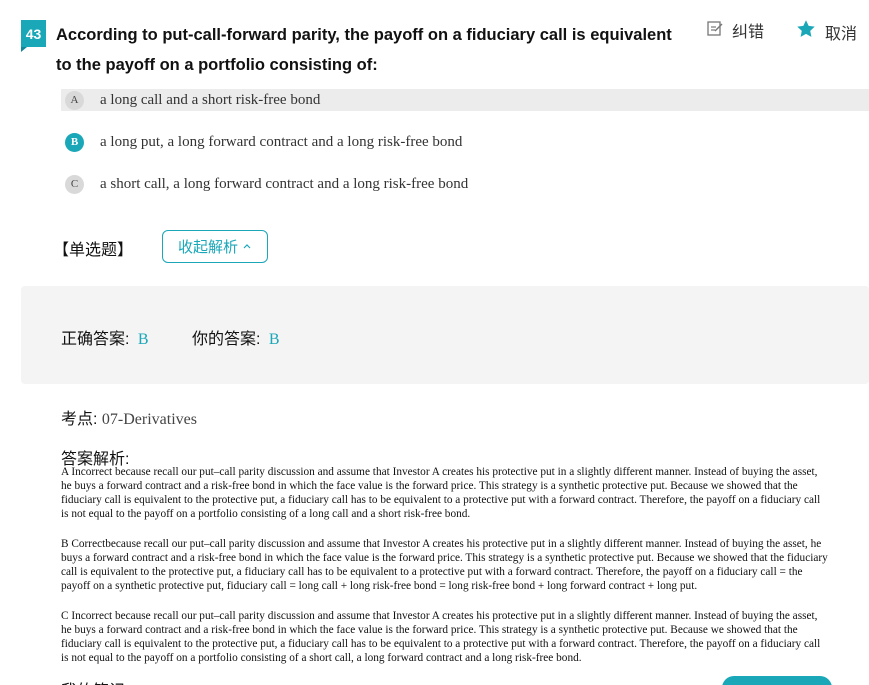 This screenshot has height=685, width=869. I want to click on answer-summary-panel: 正确答案: B 你的答案: B, so click(445, 335).